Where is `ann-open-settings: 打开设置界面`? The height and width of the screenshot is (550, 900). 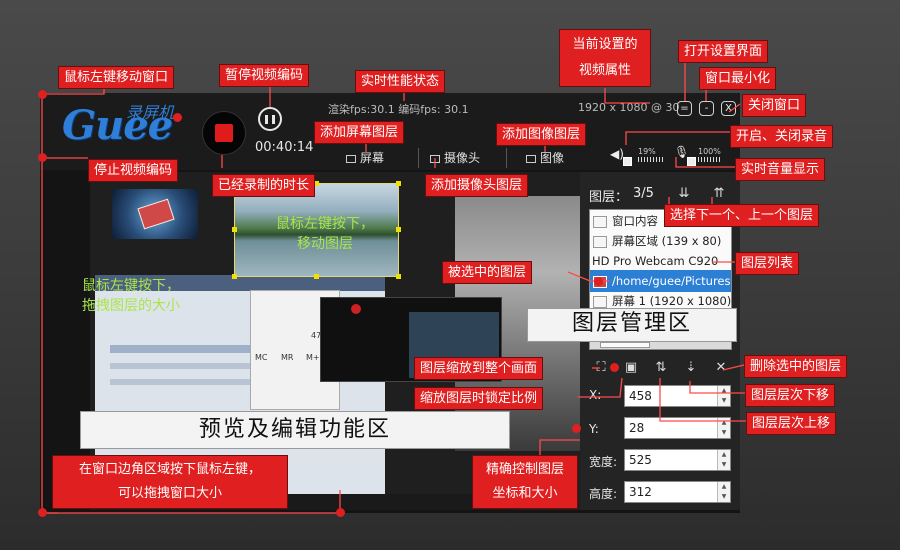
ann-open-settings: 打开设置界面 is located at coordinates (723, 51).